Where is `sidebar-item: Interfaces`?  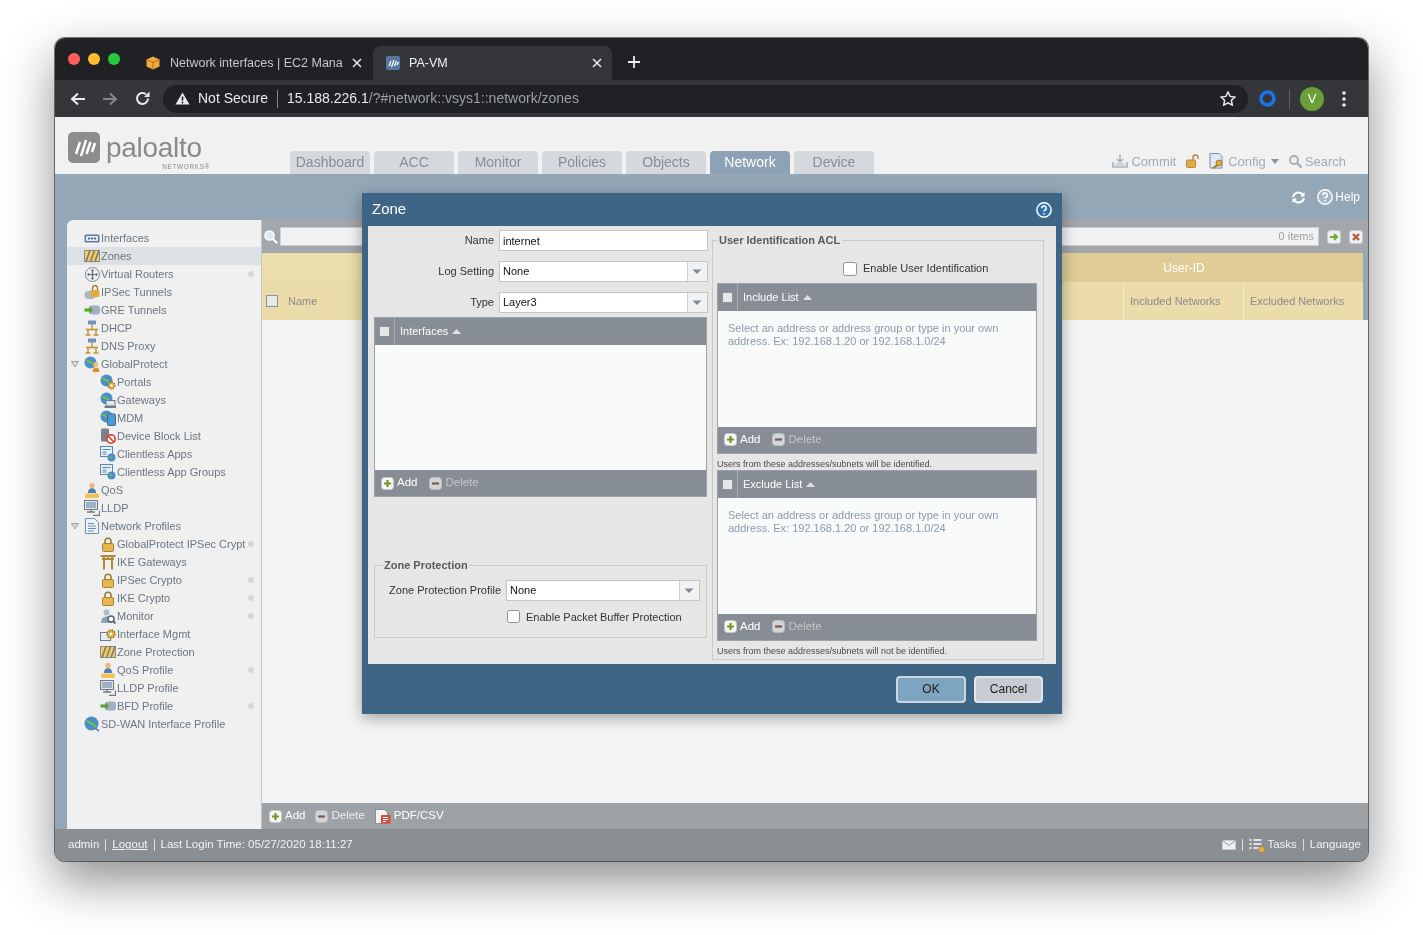
sidebar-item: Interfaces is located at coordinates (164, 238).